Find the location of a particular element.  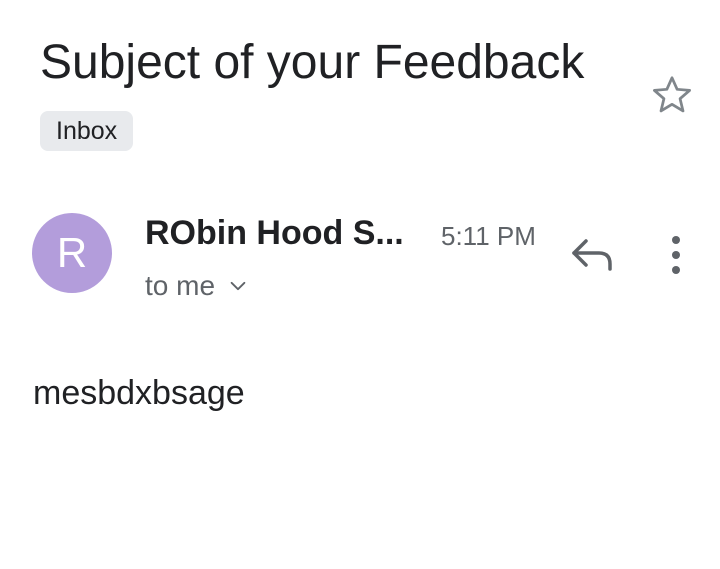

email-subject: Subject of your Feedback is located at coordinates (312, 62).